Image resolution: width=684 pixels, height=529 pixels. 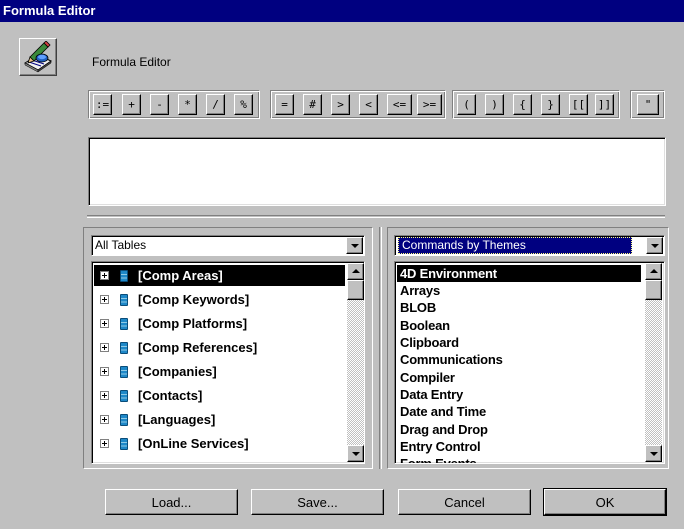 What do you see at coordinates (519, 411) in the screenshot?
I see `list-item: Date and Time` at bounding box center [519, 411].